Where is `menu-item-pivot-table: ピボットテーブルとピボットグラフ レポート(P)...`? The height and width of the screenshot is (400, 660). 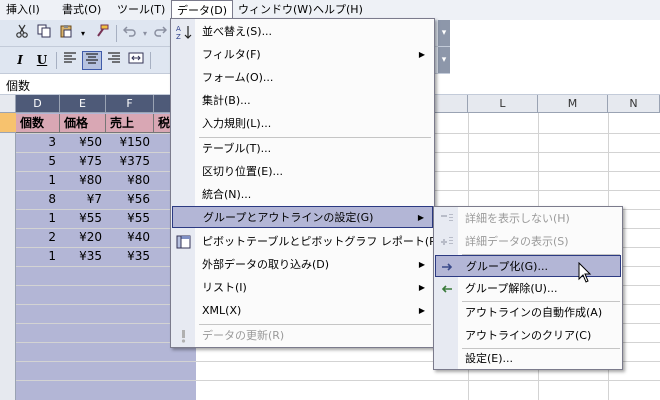
menu-item-pivot-table: ピボットテーブルとピボットグラフ レポート(P)... is located at coordinates (311, 242).